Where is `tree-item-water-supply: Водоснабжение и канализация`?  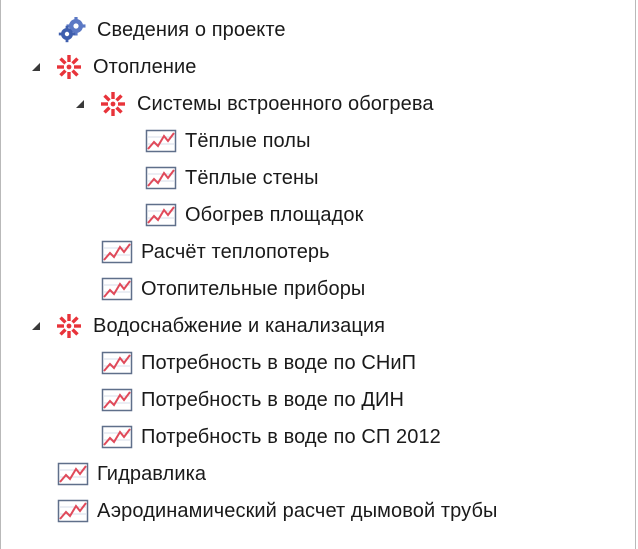 tree-item-water-supply: Водоснабжение и канализация is located at coordinates (207, 326).